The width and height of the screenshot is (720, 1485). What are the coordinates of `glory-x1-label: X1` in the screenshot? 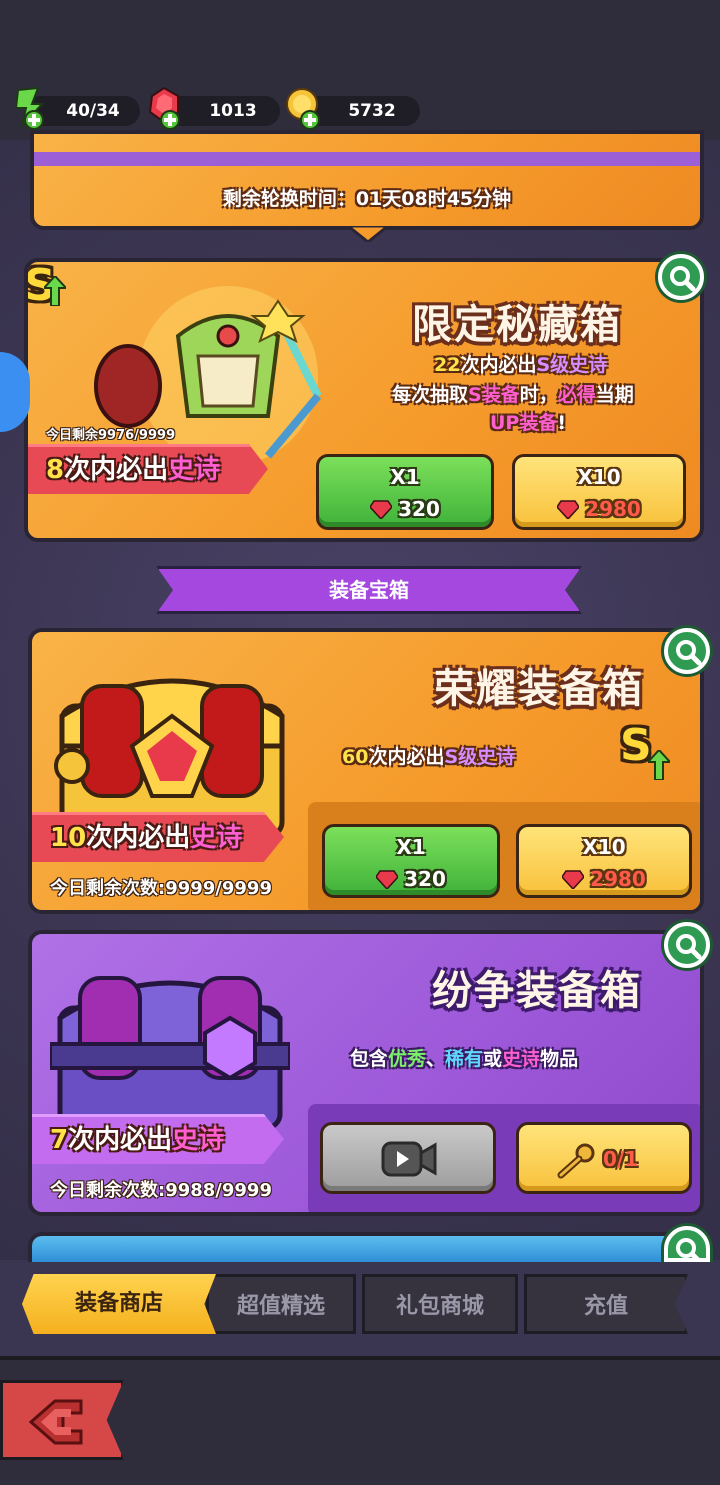 It's located at (411, 847).